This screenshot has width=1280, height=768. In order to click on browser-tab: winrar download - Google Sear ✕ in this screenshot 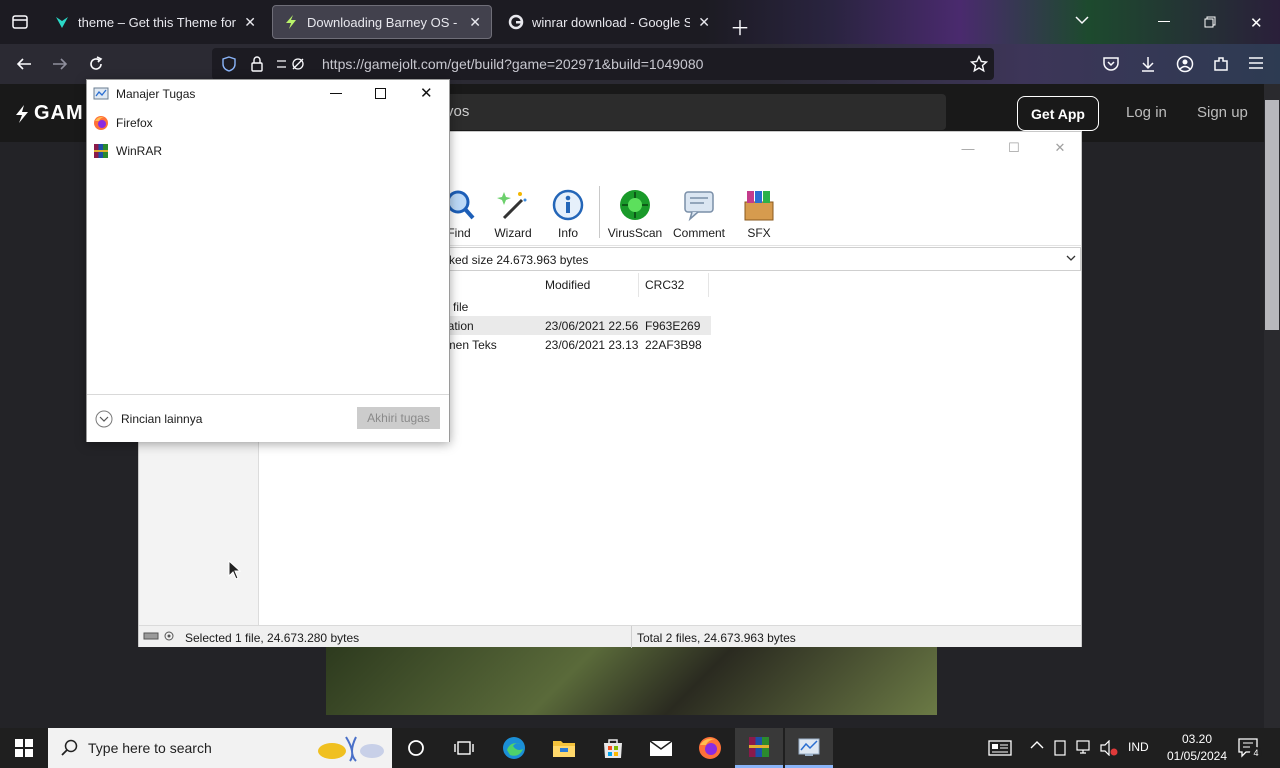, I will do `click(609, 22)`.